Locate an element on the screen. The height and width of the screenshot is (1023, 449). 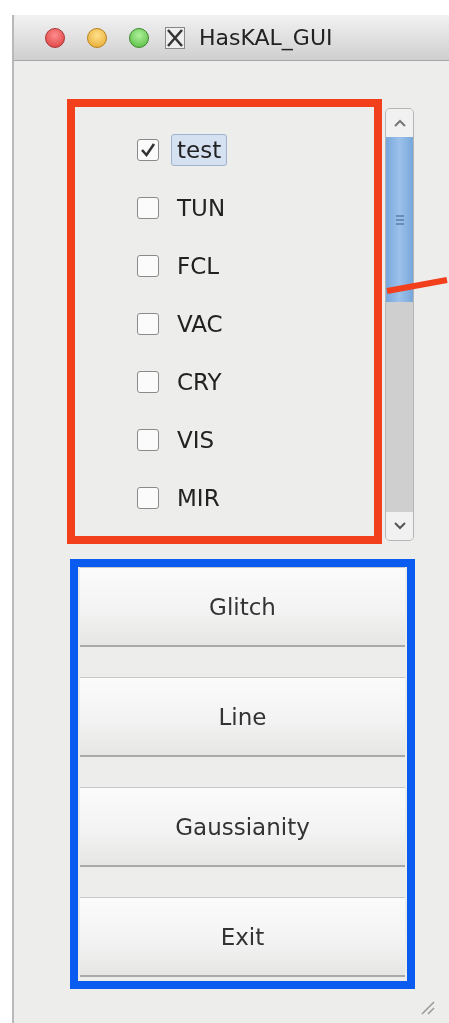
action-button: Gaussianity is located at coordinates (242, 827).